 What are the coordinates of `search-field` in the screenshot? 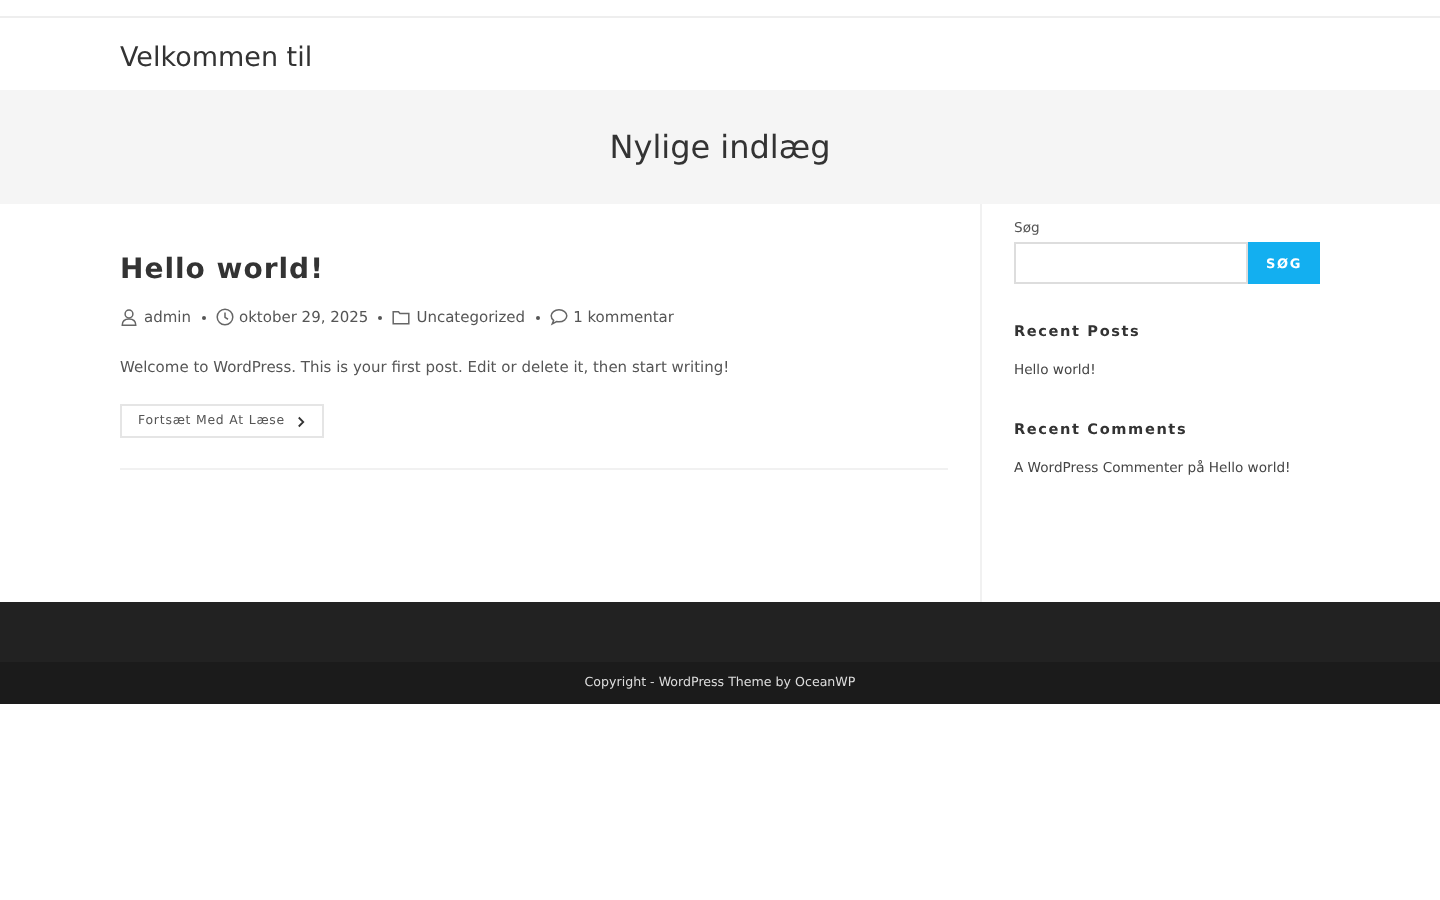 It's located at (1131, 263).